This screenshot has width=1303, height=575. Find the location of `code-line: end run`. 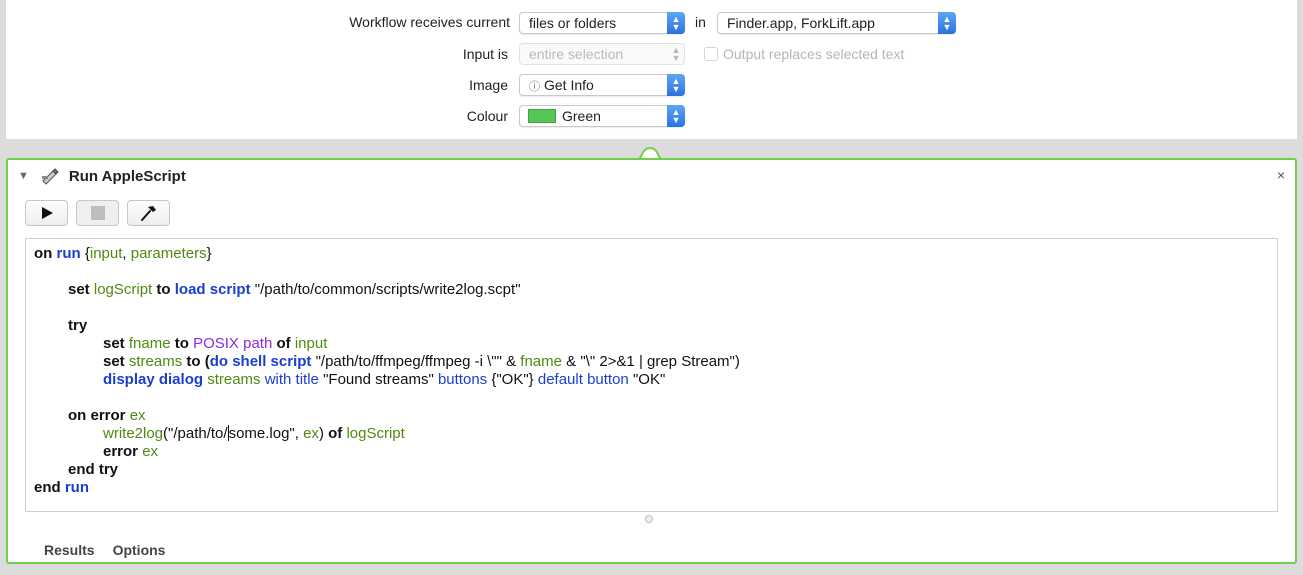

code-line: end run is located at coordinates (62, 487).